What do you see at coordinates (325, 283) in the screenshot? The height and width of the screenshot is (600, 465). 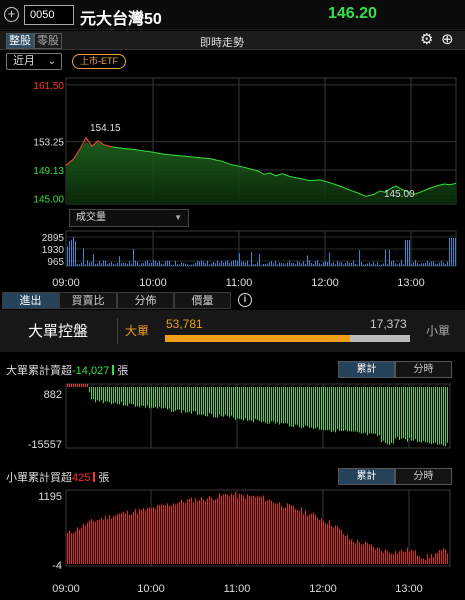 I see `time-tick-label: 12:00` at bounding box center [325, 283].